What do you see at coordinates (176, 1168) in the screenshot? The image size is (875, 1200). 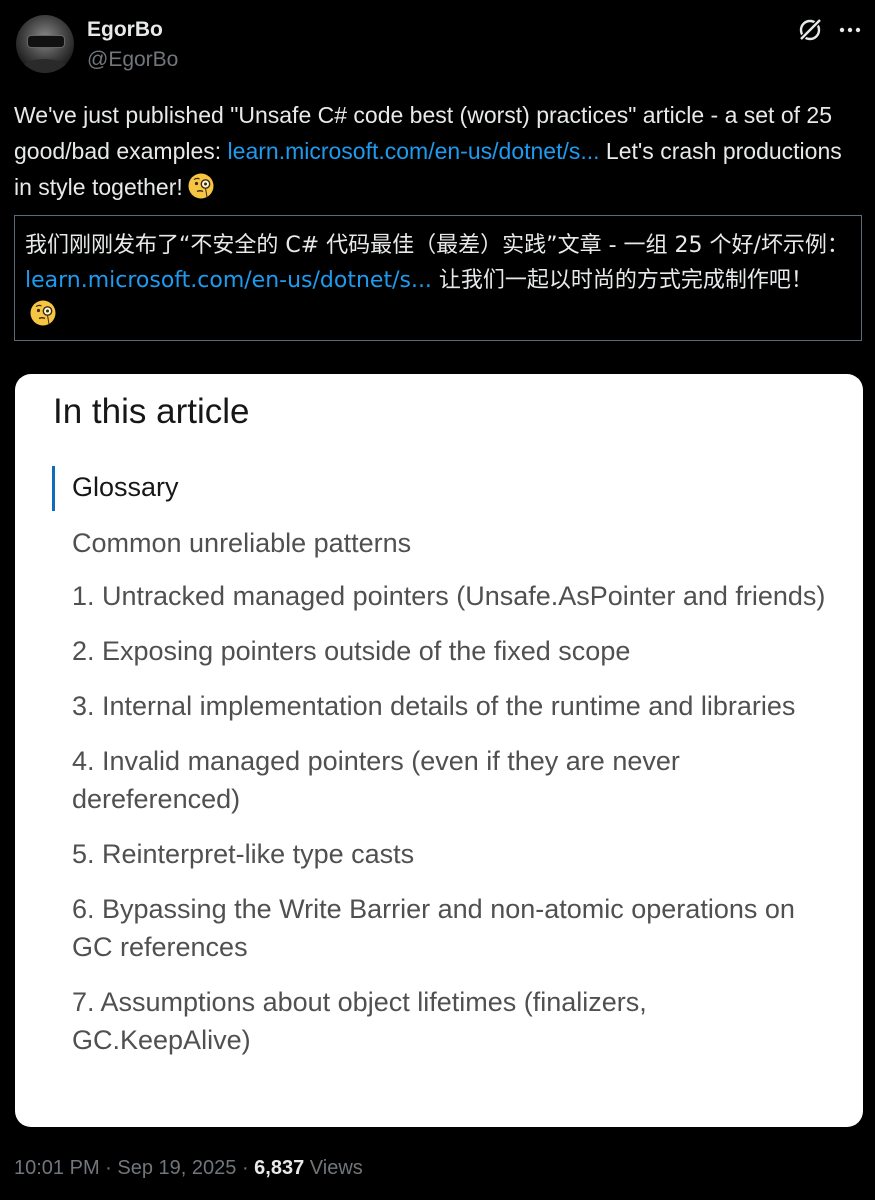 I see `tweet-date: Sep 19, 2025` at bounding box center [176, 1168].